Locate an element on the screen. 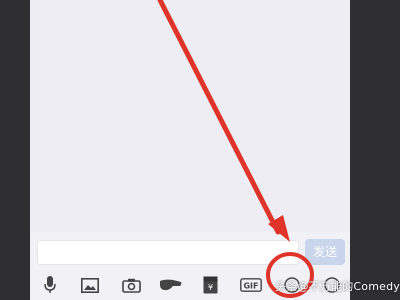 The height and width of the screenshot is (300, 400). microphone-icon is located at coordinates (50, 285).